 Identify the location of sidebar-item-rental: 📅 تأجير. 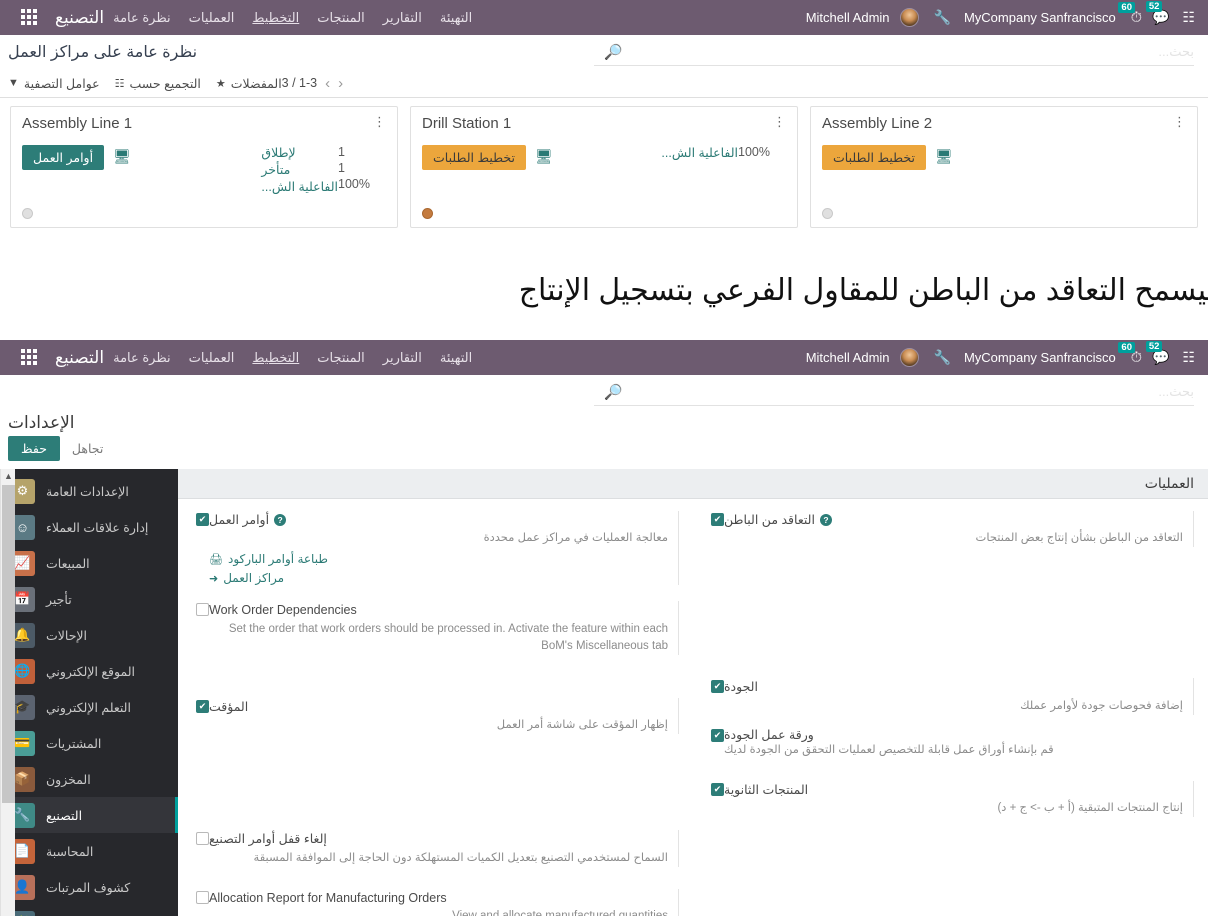
(89, 599).